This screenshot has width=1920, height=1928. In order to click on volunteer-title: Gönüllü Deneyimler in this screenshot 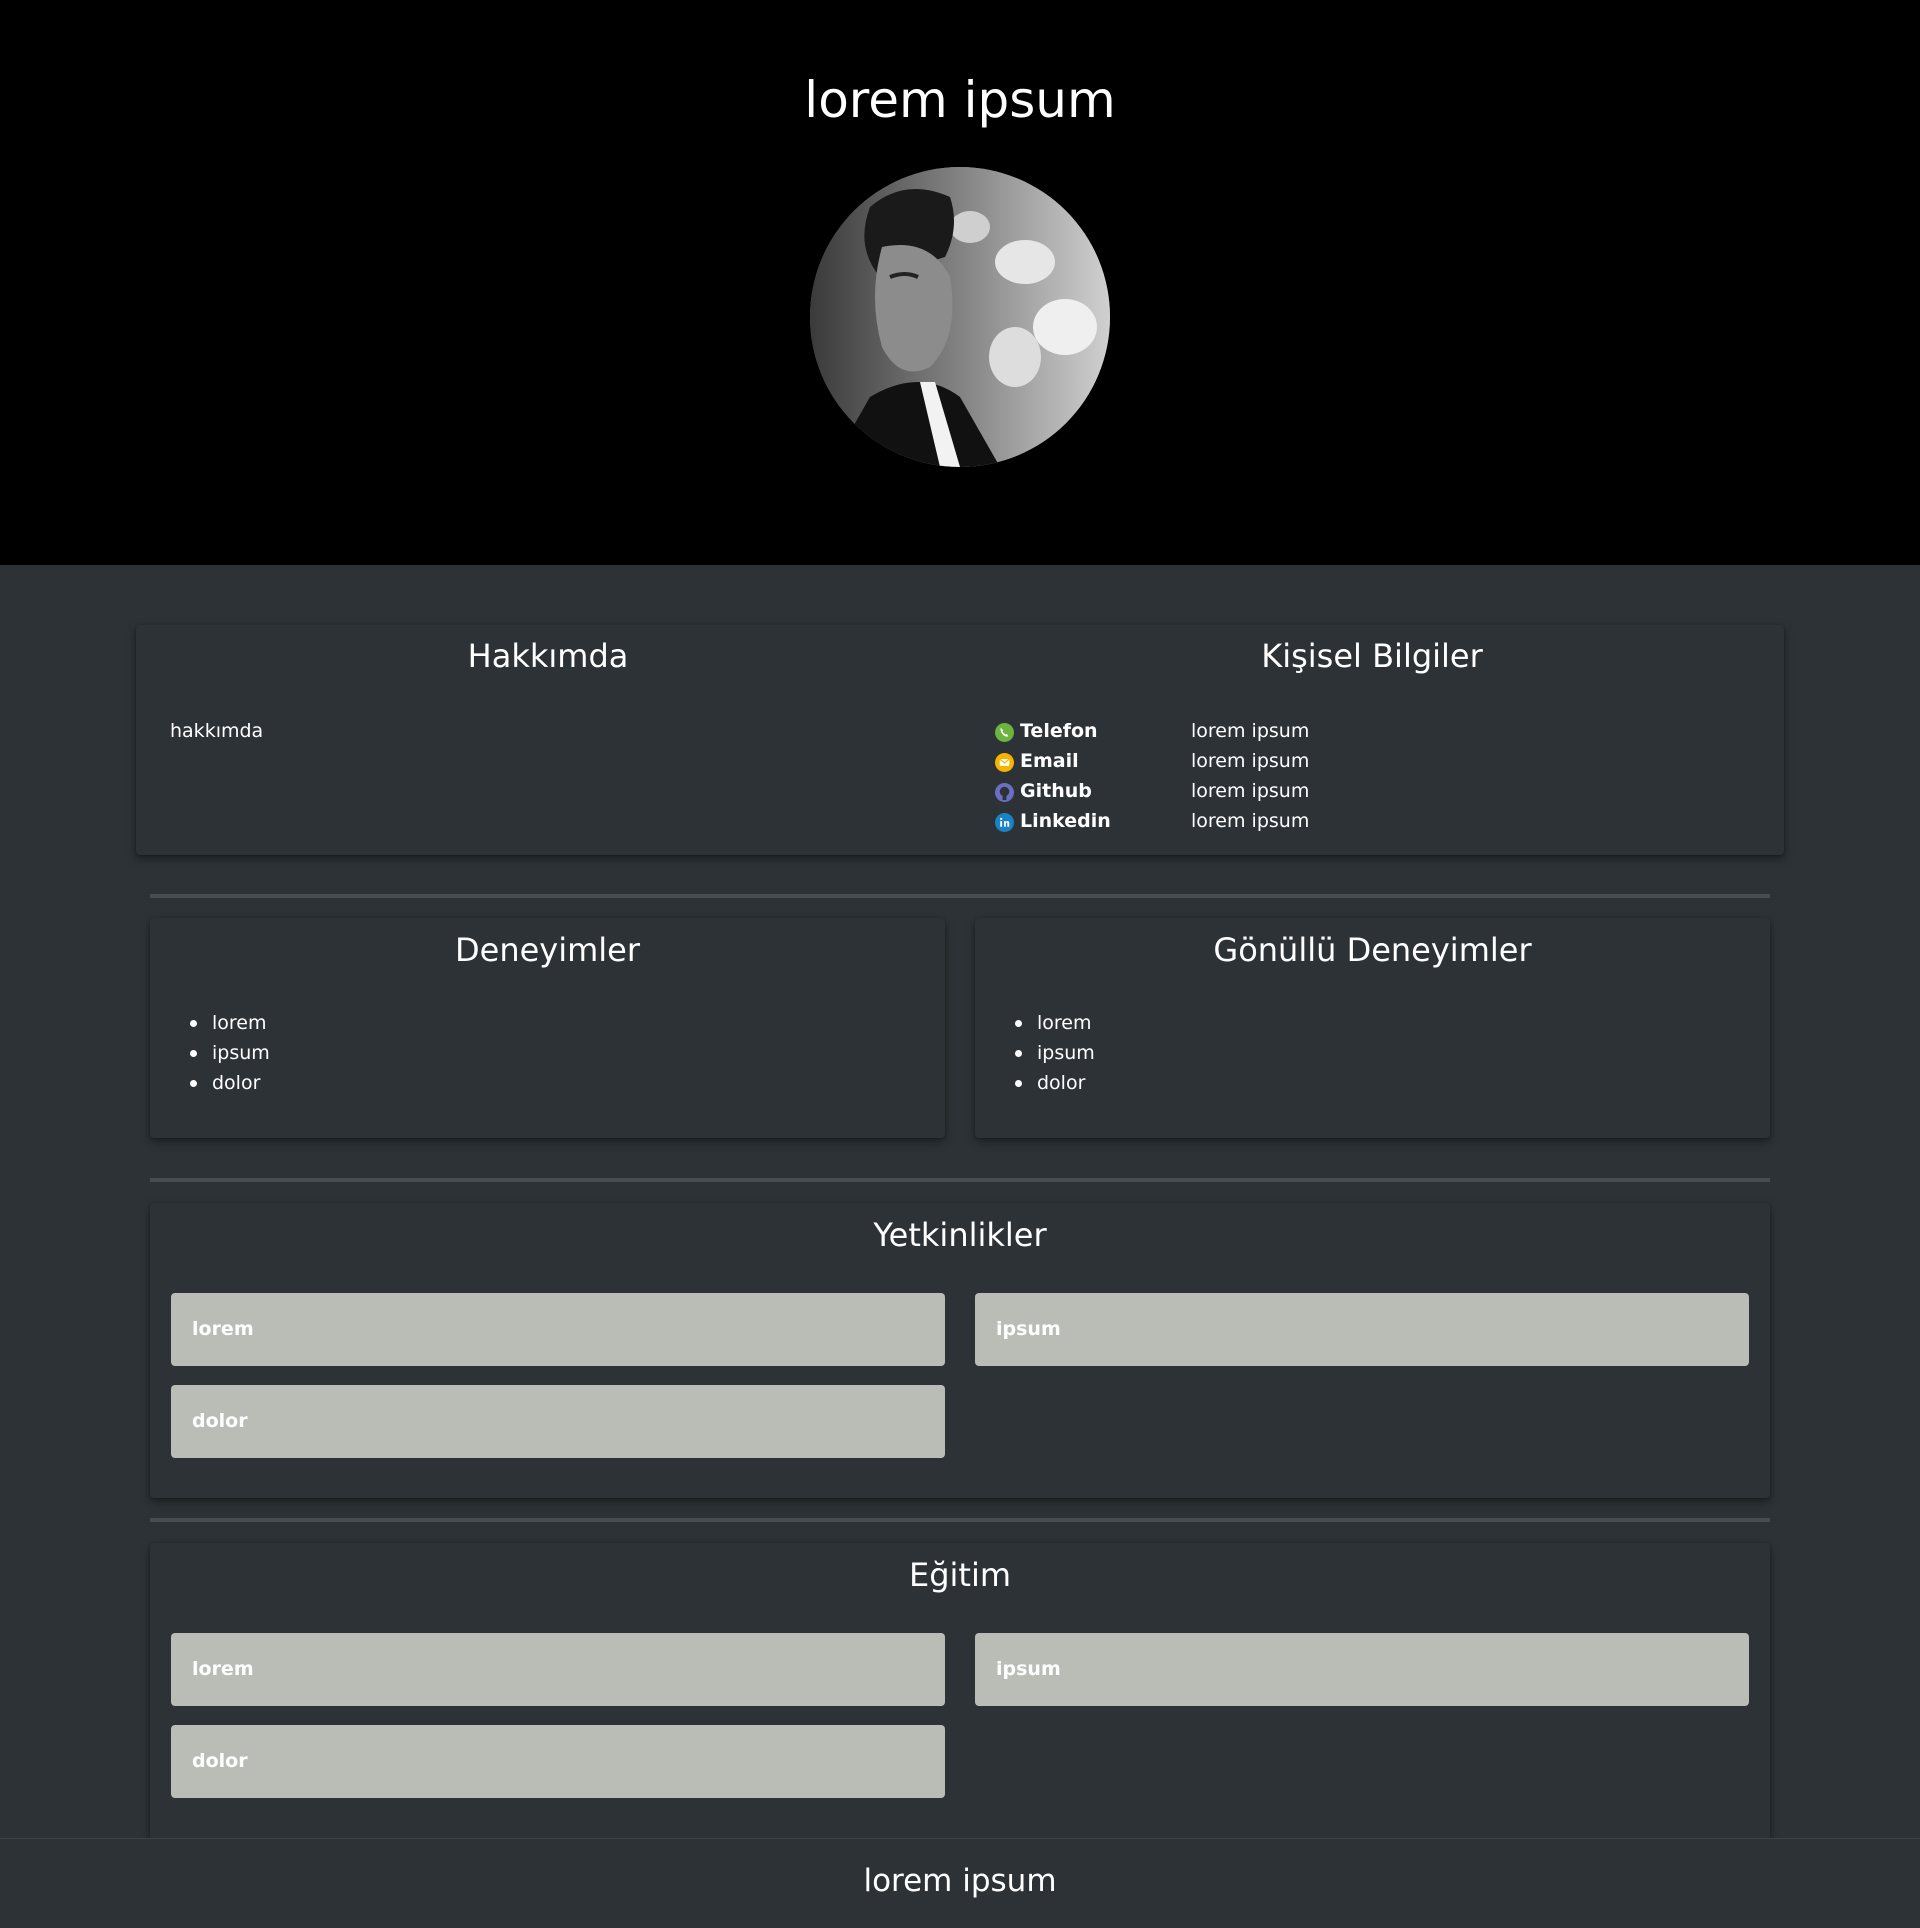, I will do `click(1372, 950)`.